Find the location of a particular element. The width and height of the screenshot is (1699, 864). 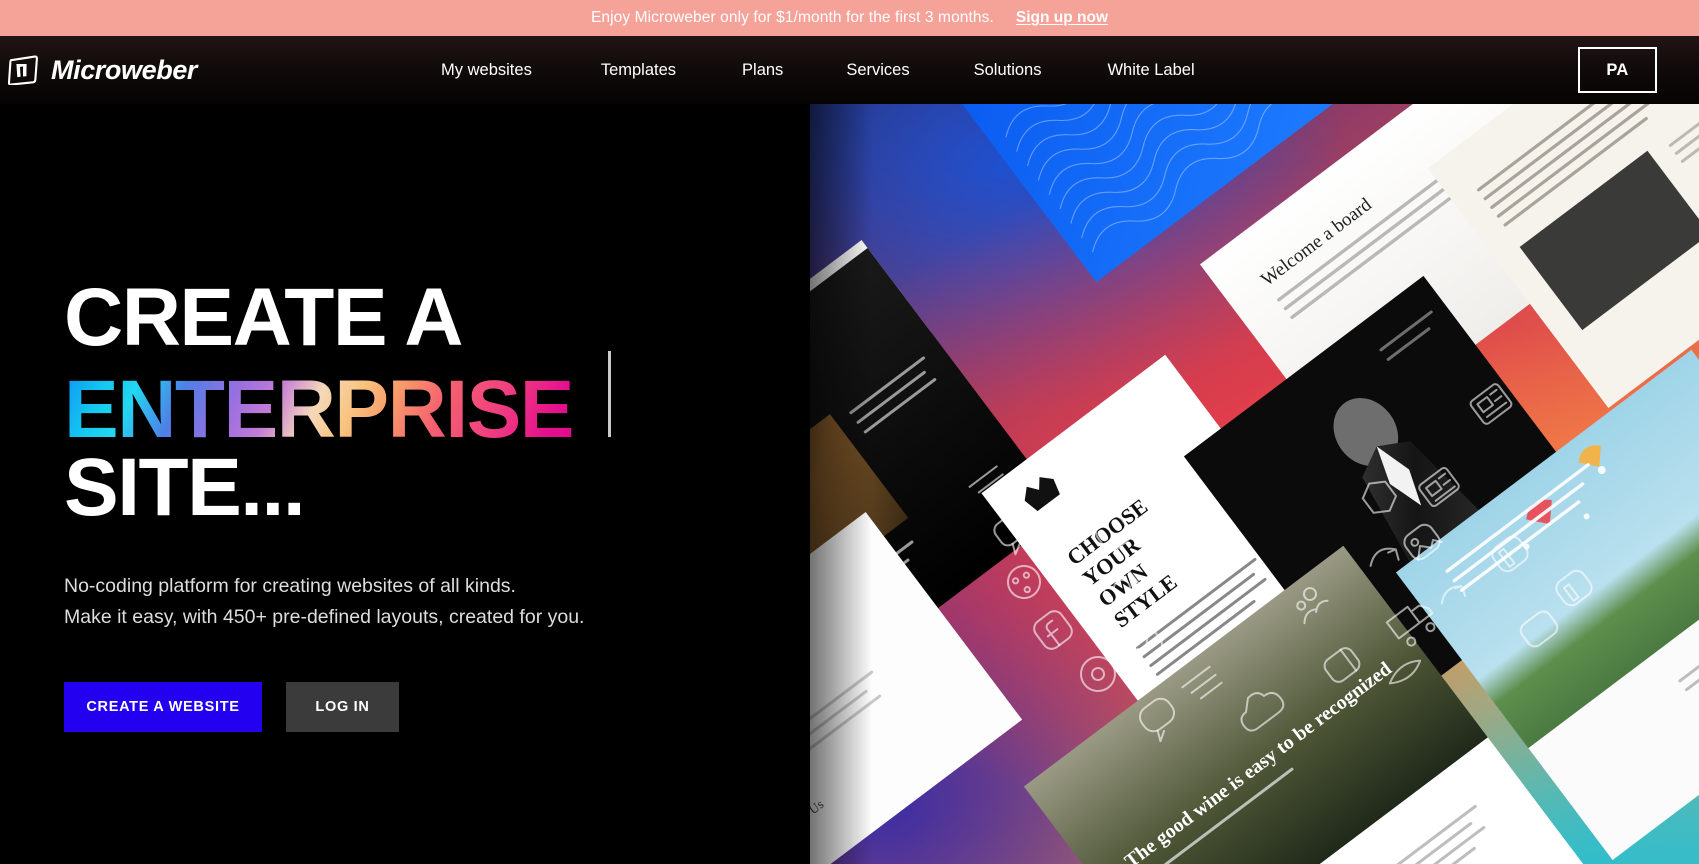

brand-name: Microweber is located at coordinates (124, 69).